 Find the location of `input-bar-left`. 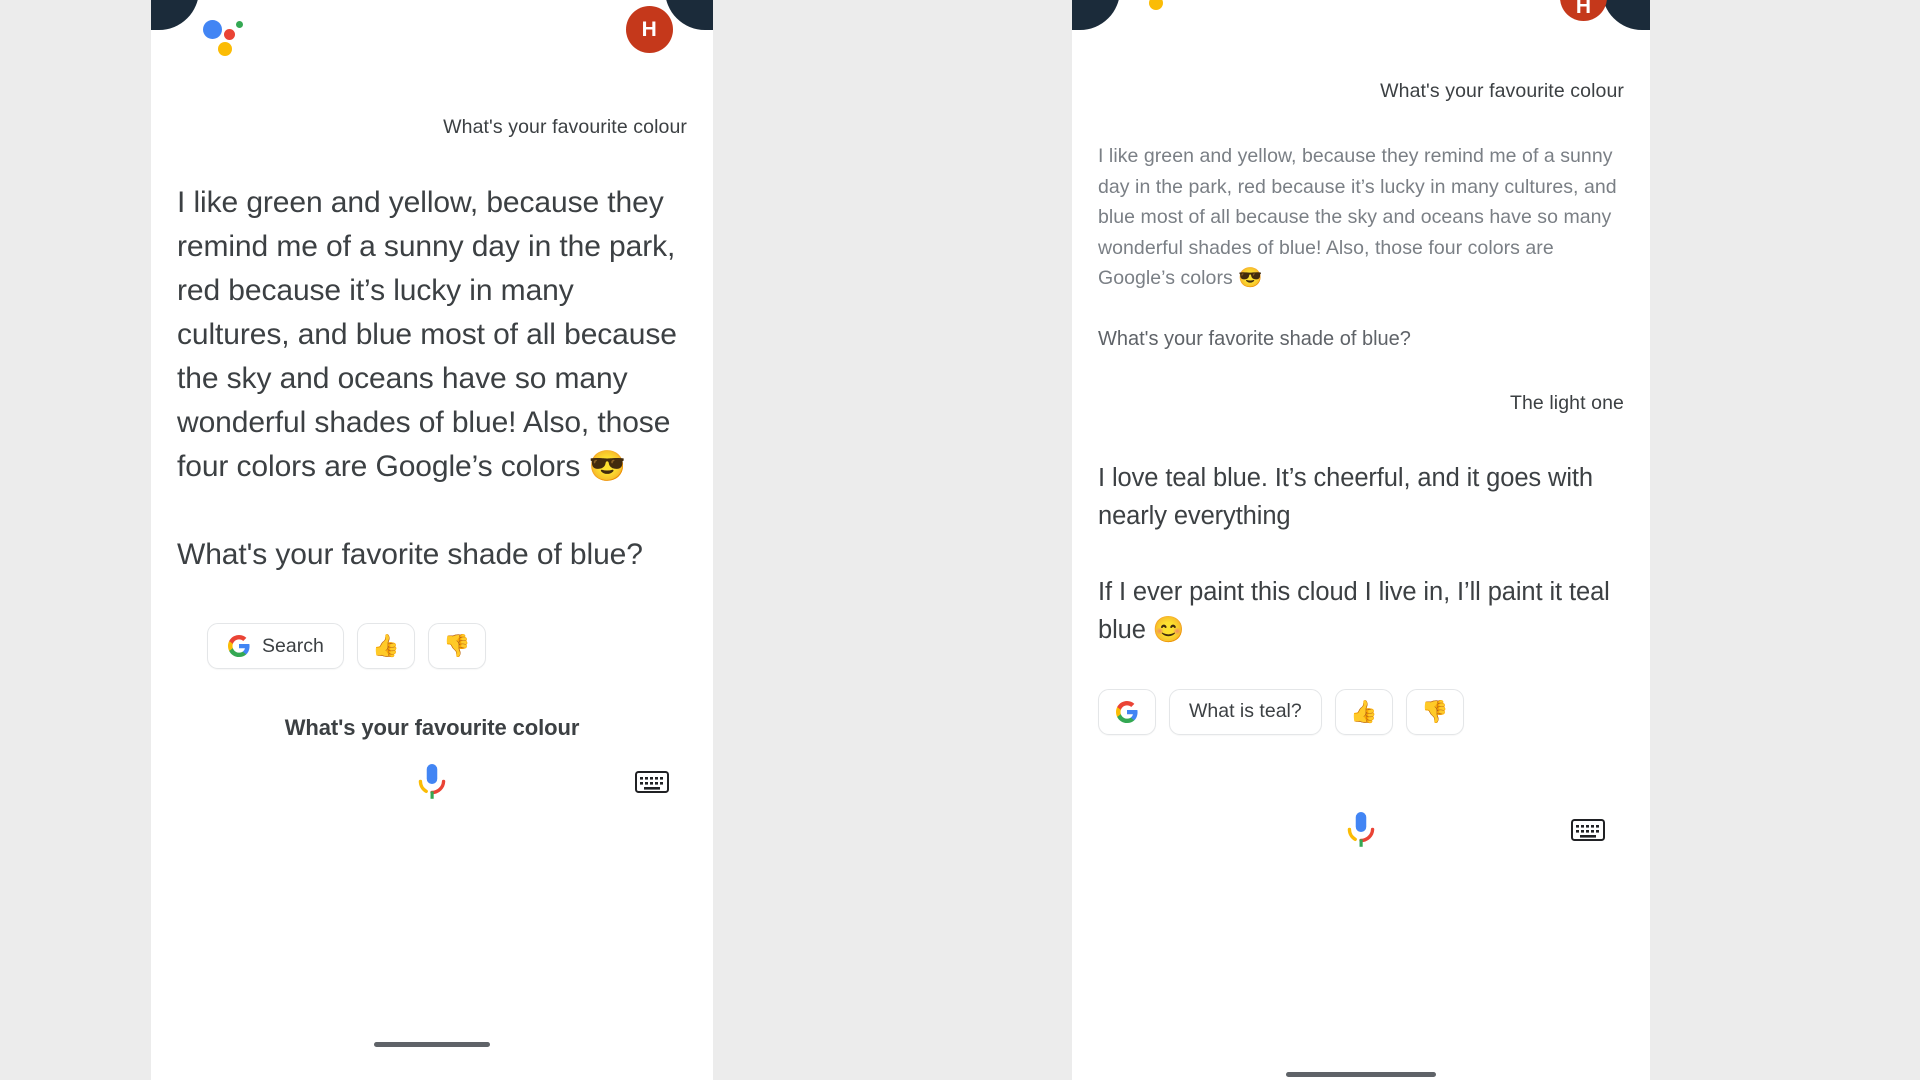

input-bar-left is located at coordinates (432, 792).